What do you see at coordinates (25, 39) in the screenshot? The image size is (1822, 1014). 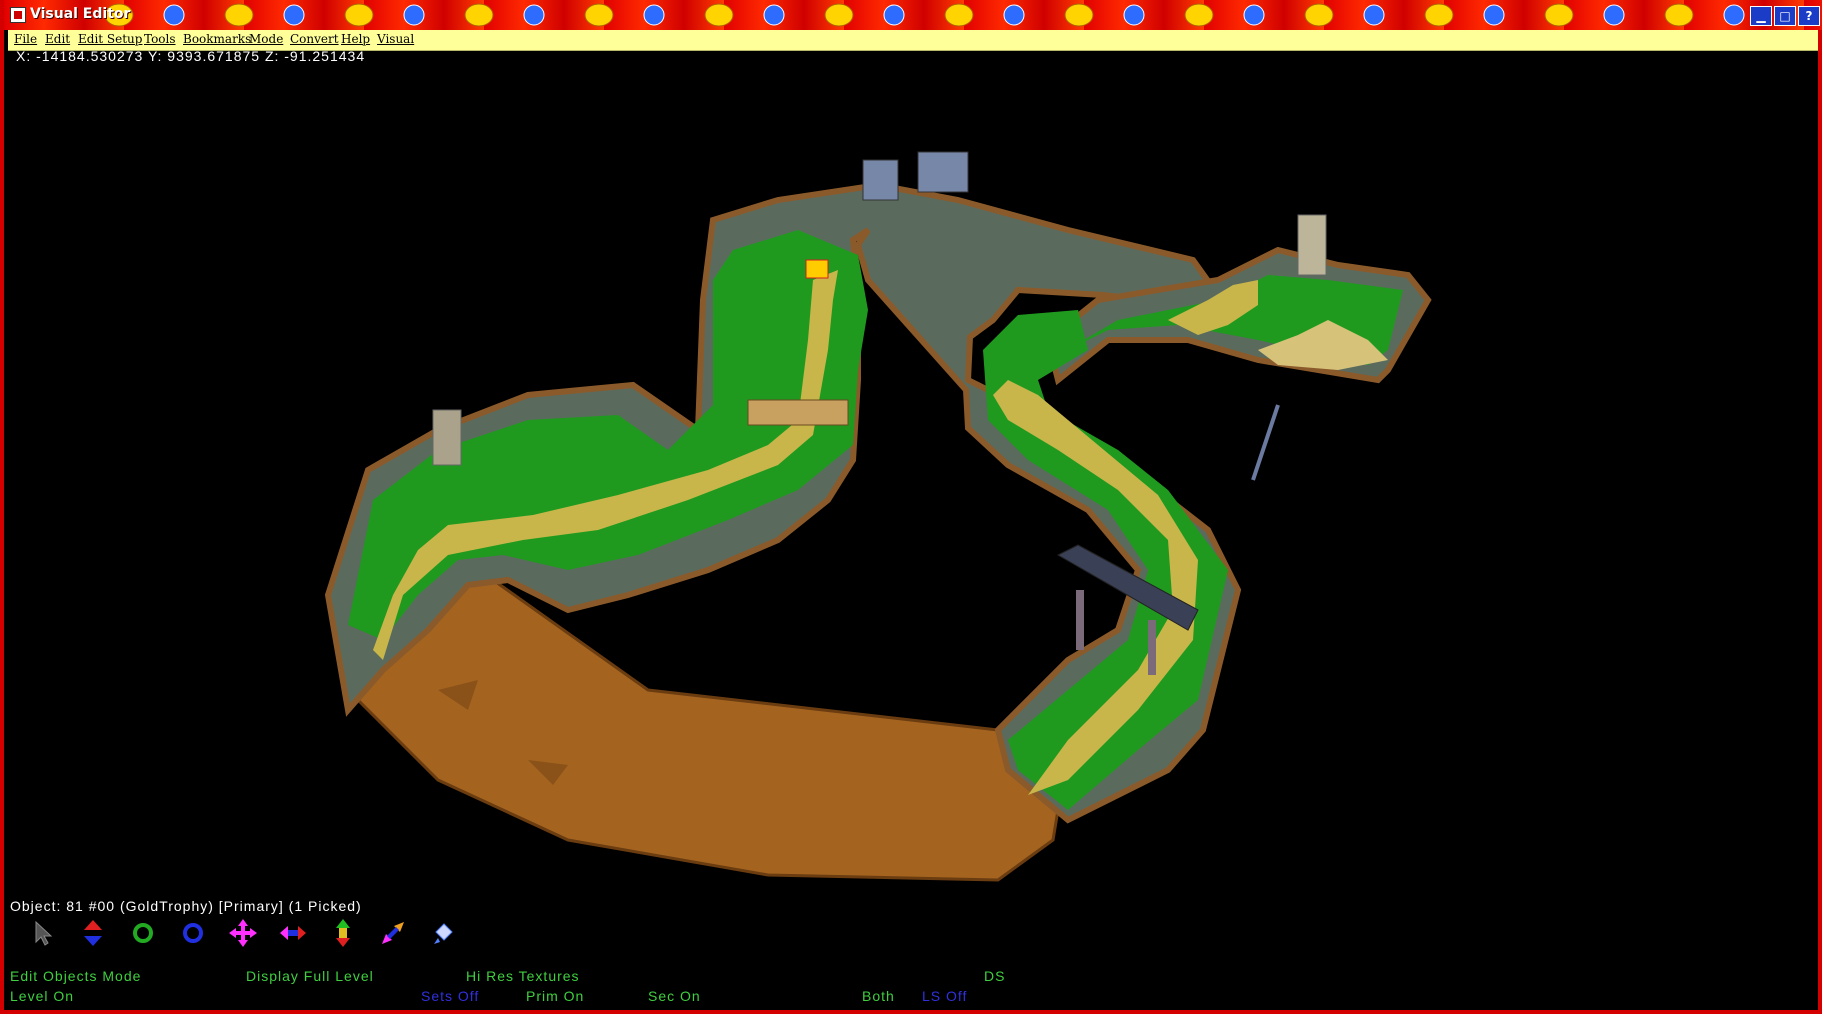 I see `menu-file: File` at bounding box center [25, 39].